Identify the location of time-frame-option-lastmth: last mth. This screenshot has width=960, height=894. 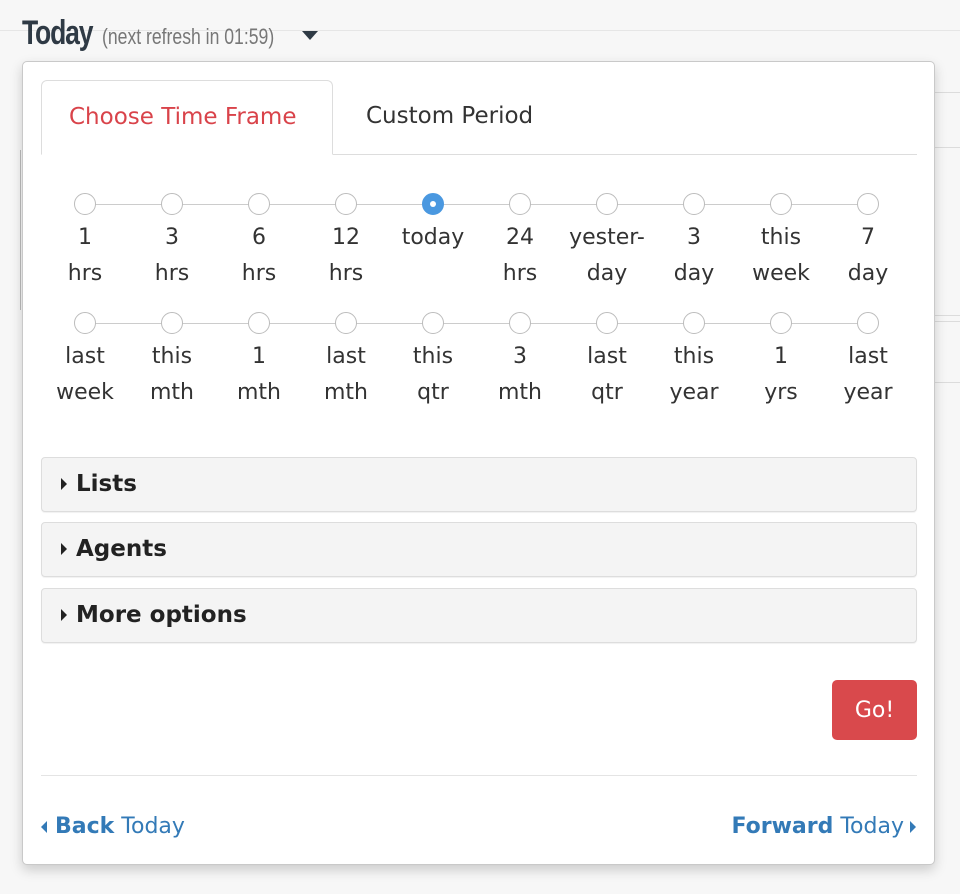
(346, 360).